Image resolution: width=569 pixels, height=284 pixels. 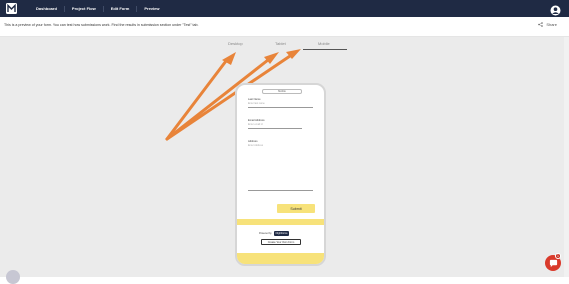 I want to click on last-name-input: Enter last name, so click(x=256, y=103).